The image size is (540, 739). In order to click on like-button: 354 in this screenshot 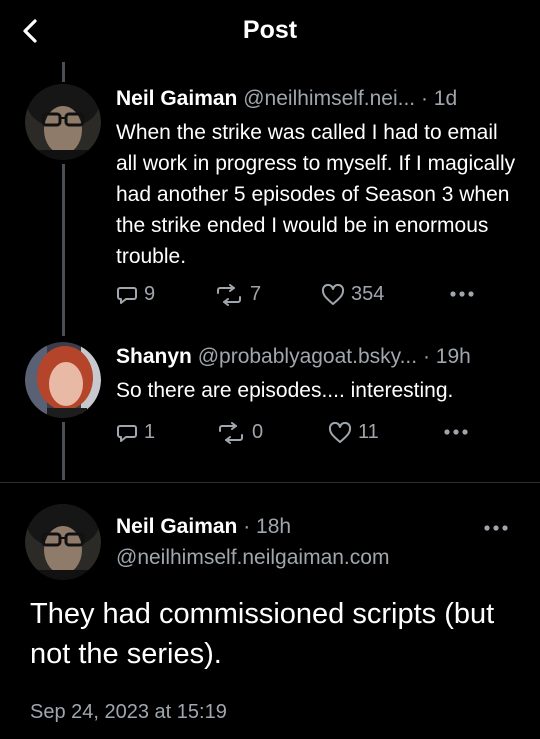, I will do `click(352, 294)`.